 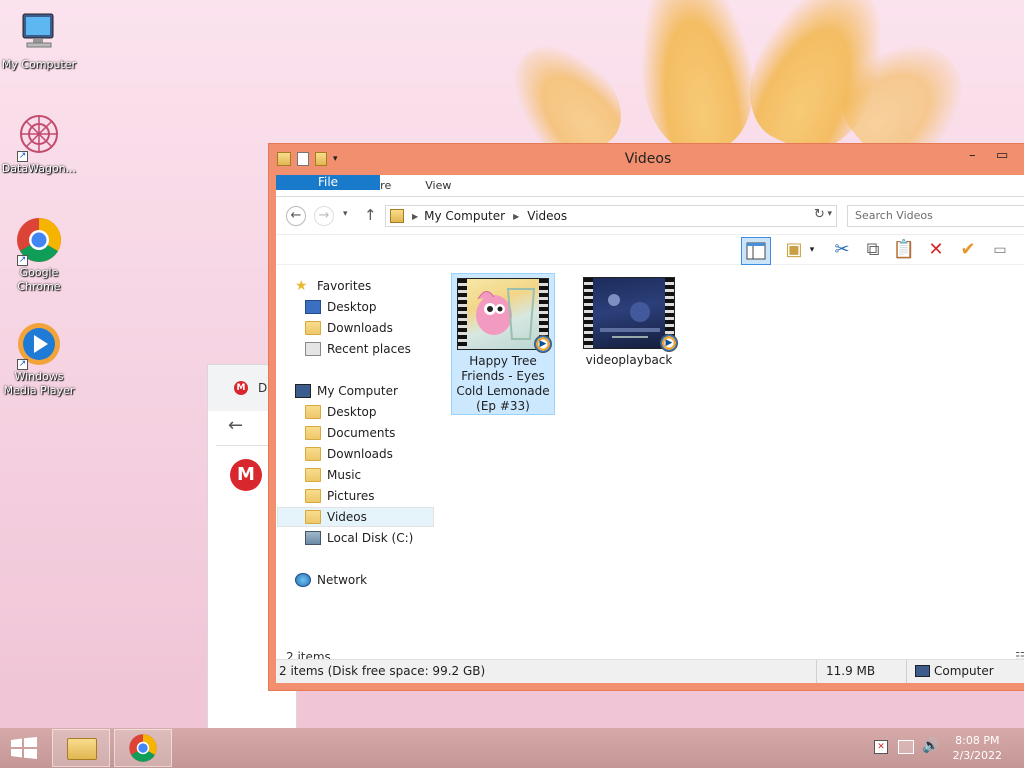 What do you see at coordinates (936, 251) in the screenshot?
I see `delete-icon: ✕` at bounding box center [936, 251].